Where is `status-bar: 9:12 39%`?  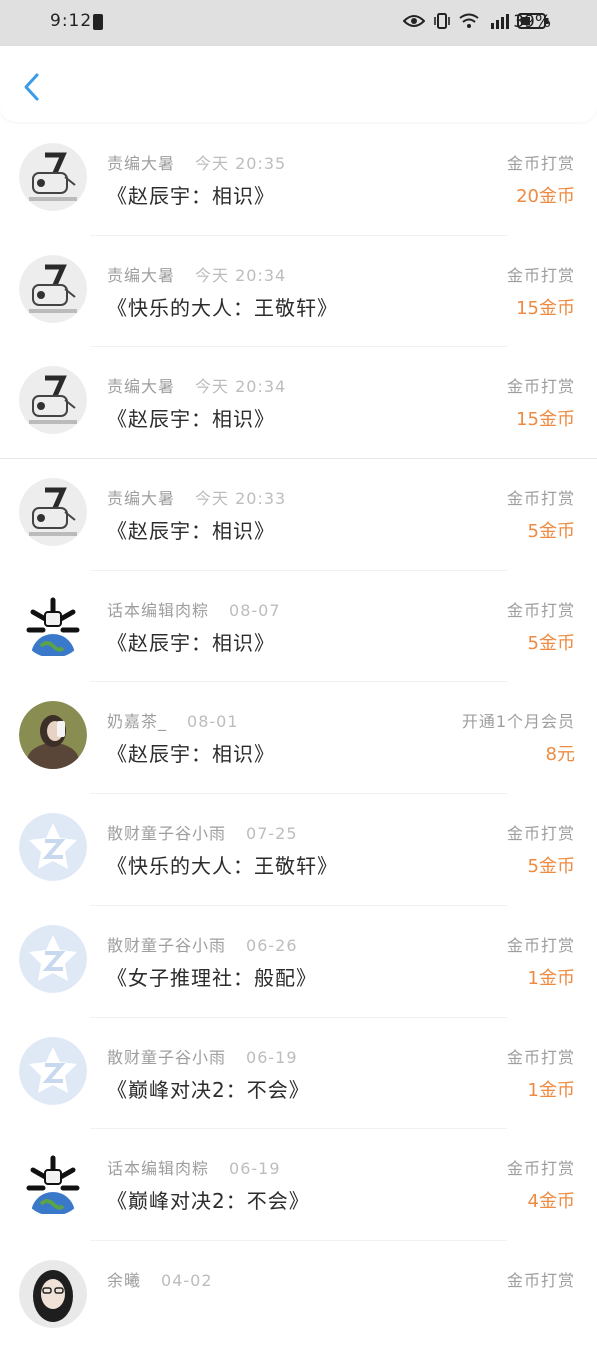 status-bar: 9:12 39% is located at coordinates (298, 23).